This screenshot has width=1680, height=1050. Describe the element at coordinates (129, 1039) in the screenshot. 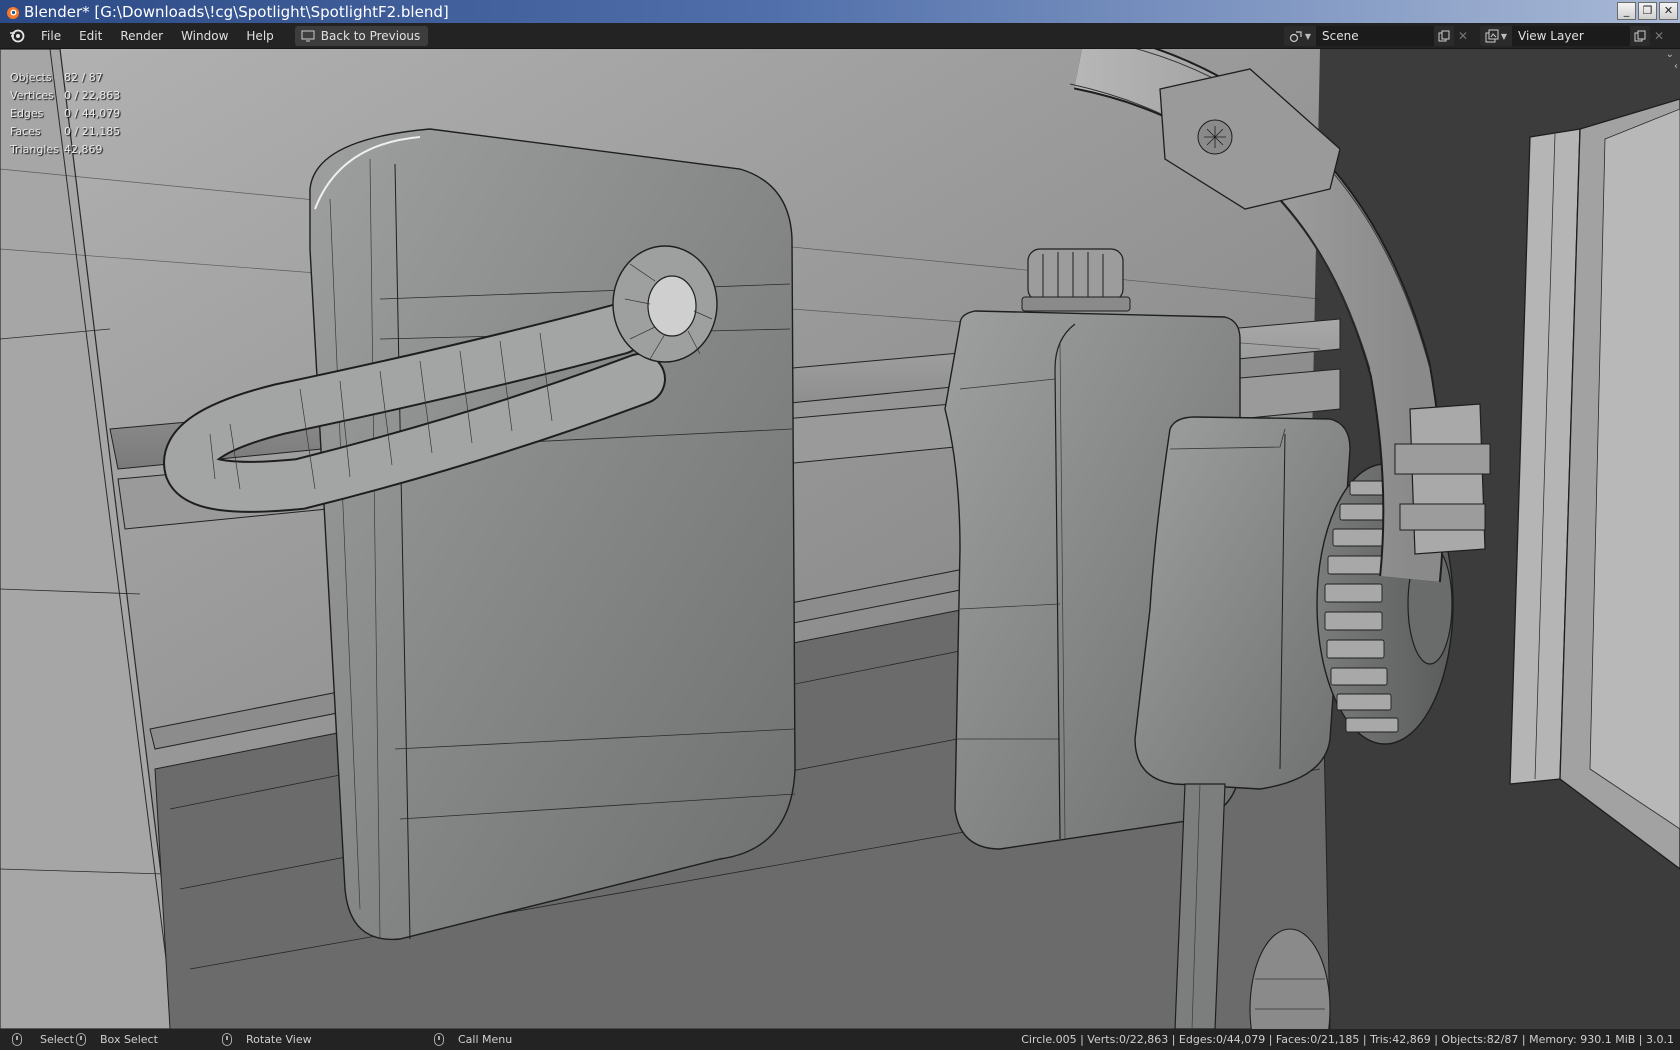

I see `box-select-hint-label: Box Select` at that location.